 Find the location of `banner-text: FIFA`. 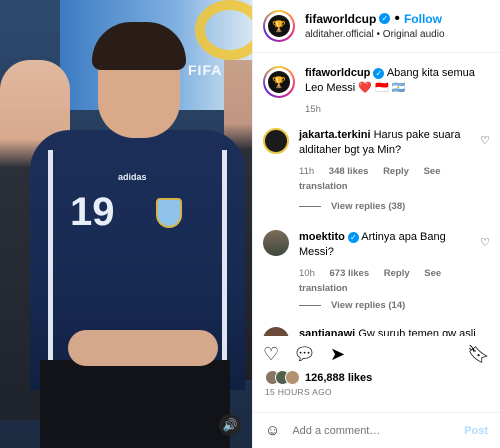

banner-text: FIFA is located at coordinates (205, 70).